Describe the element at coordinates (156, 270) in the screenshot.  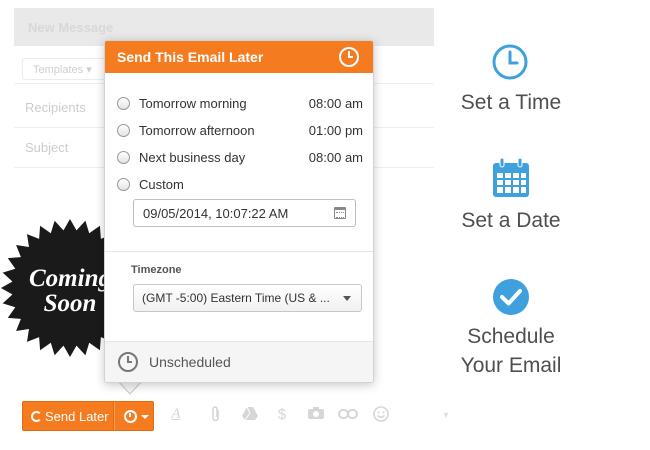
I see `timezone-label: Timezone` at that location.